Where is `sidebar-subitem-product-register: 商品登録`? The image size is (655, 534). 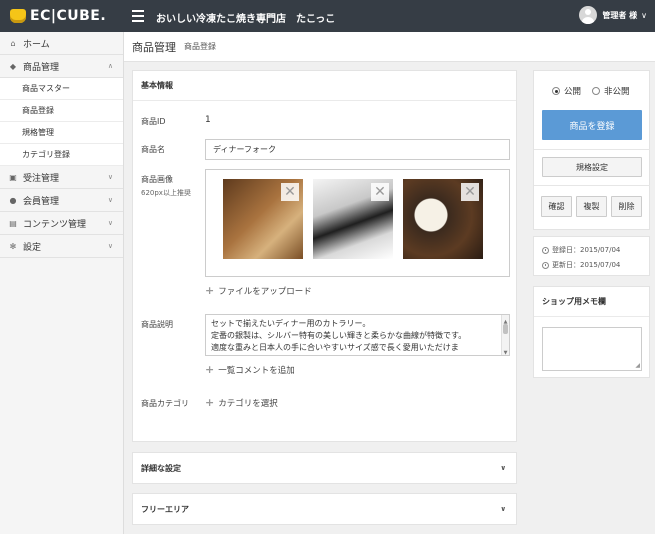
sidebar-subitem-product-register: 商品登録 is located at coordinates (61, 111).